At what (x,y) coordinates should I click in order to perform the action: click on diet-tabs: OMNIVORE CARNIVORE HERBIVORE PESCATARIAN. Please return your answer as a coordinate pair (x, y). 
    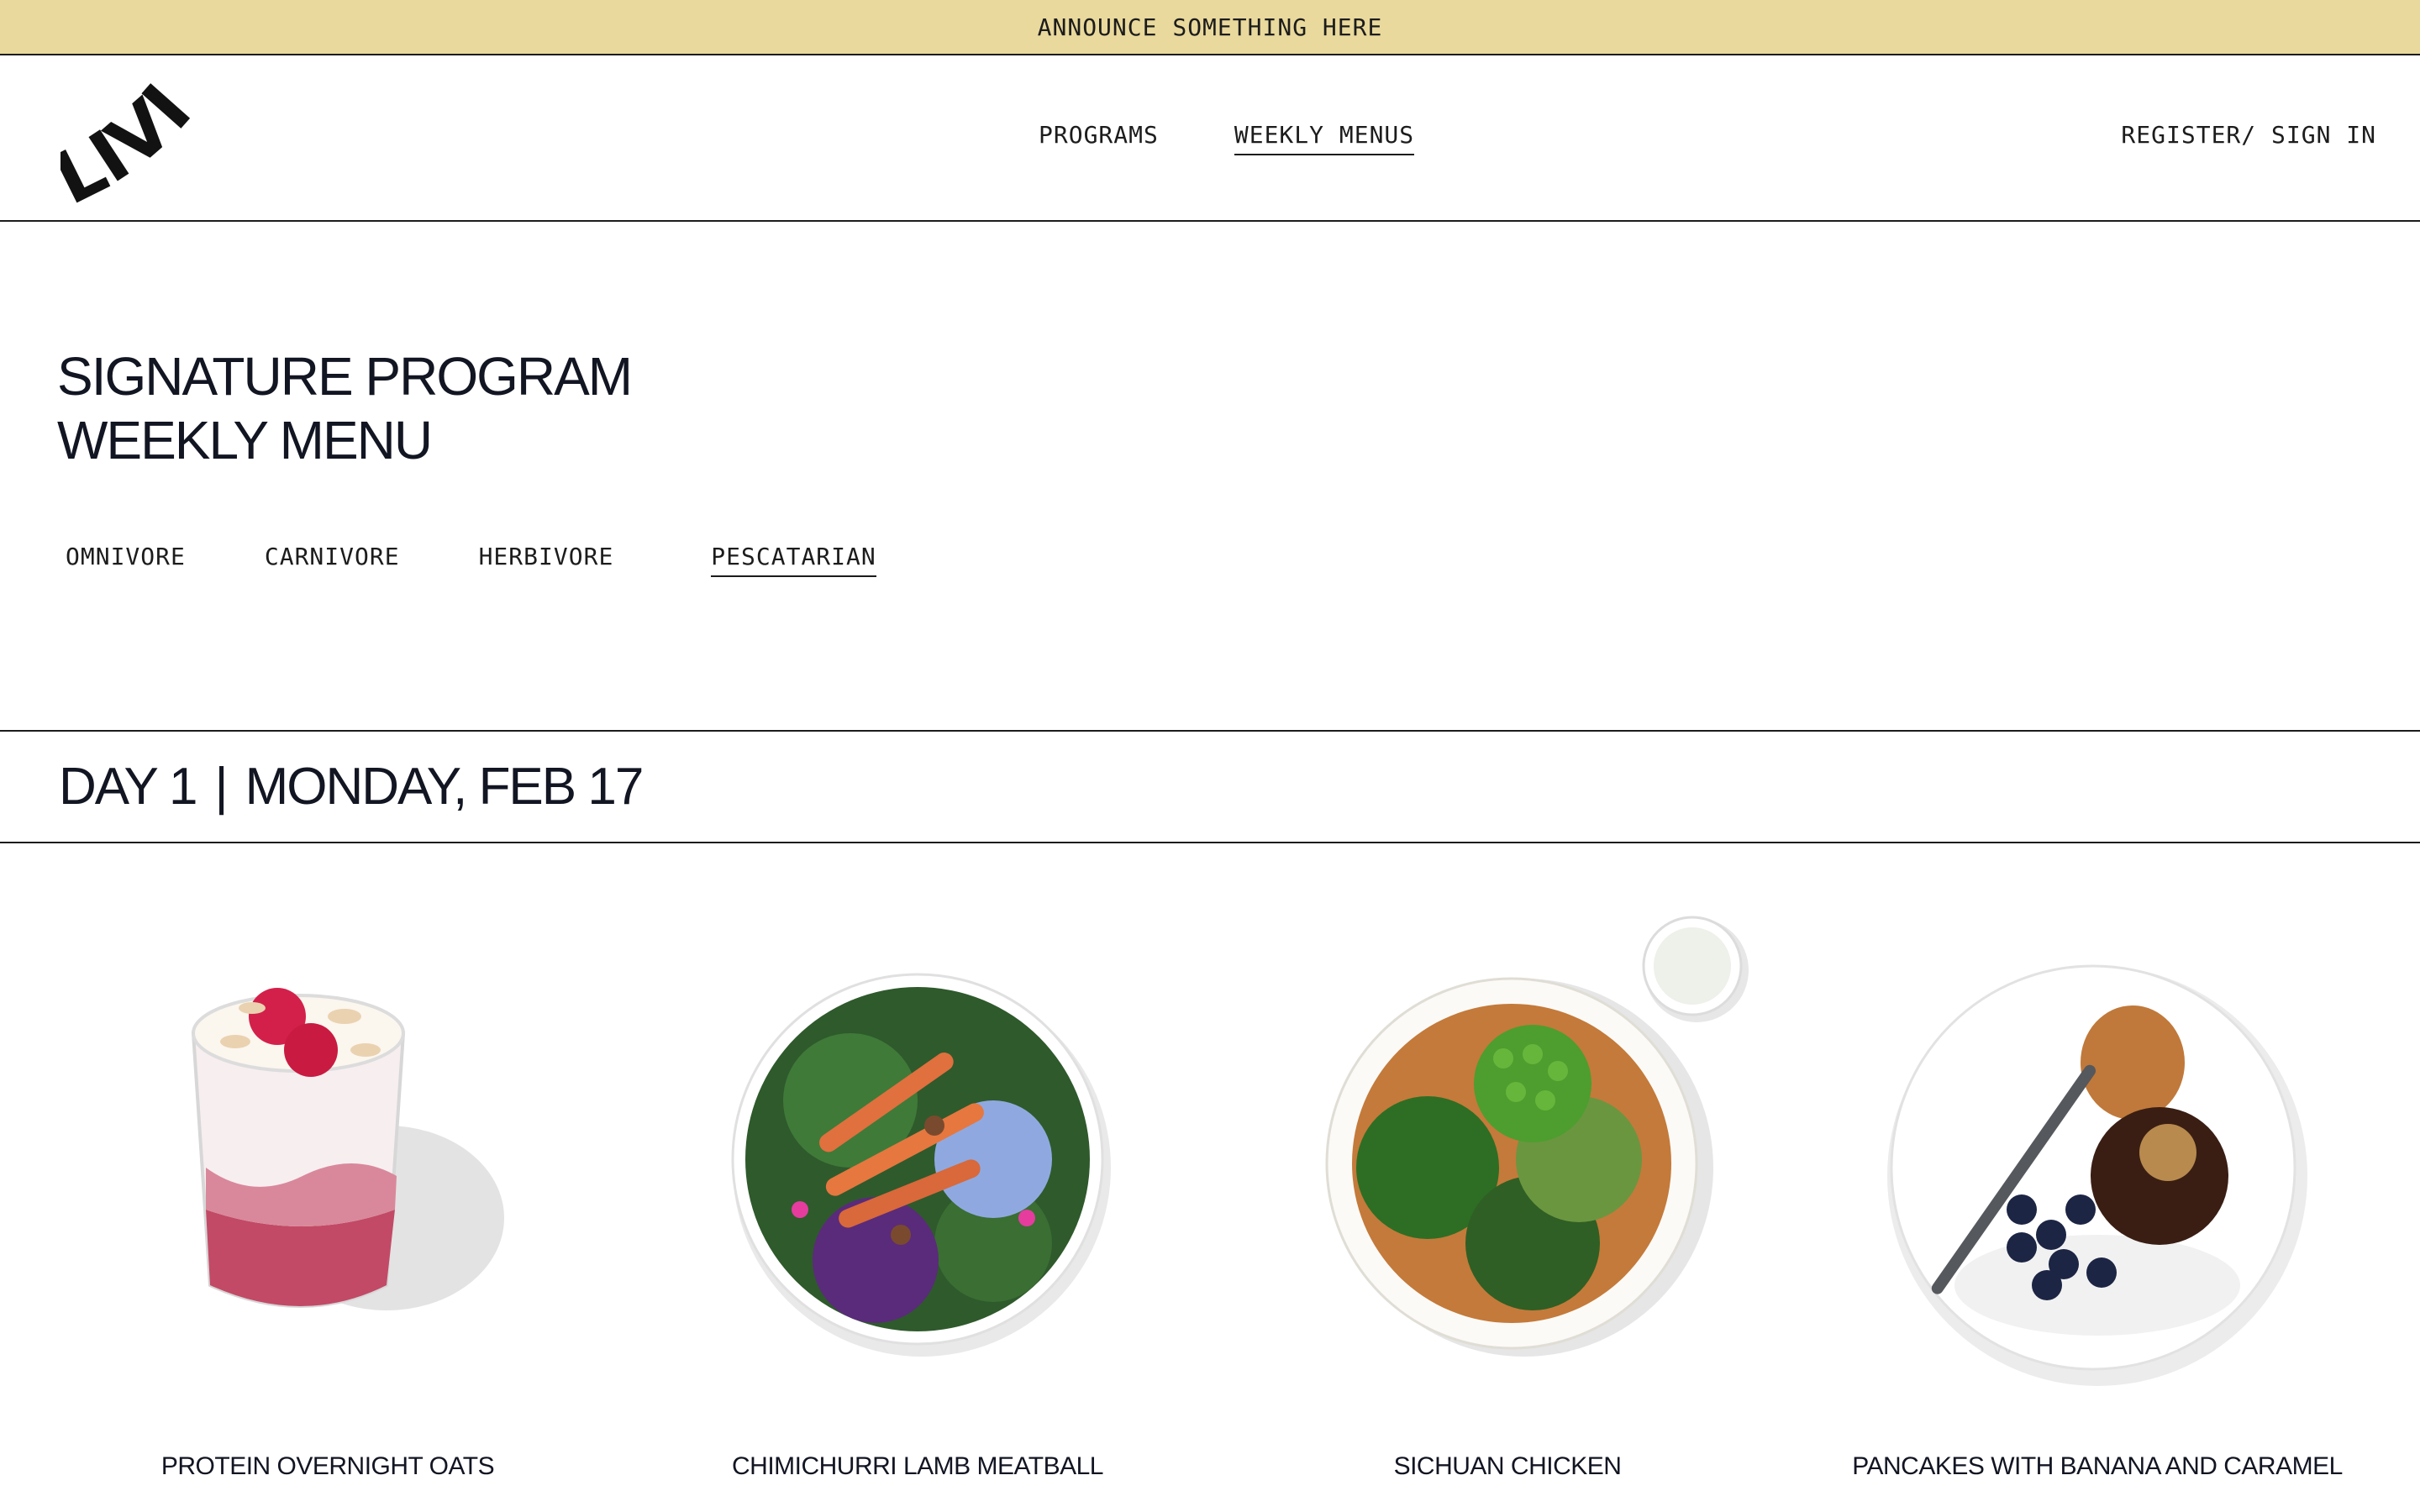
    Looking at the image, I should click on (511, 560).